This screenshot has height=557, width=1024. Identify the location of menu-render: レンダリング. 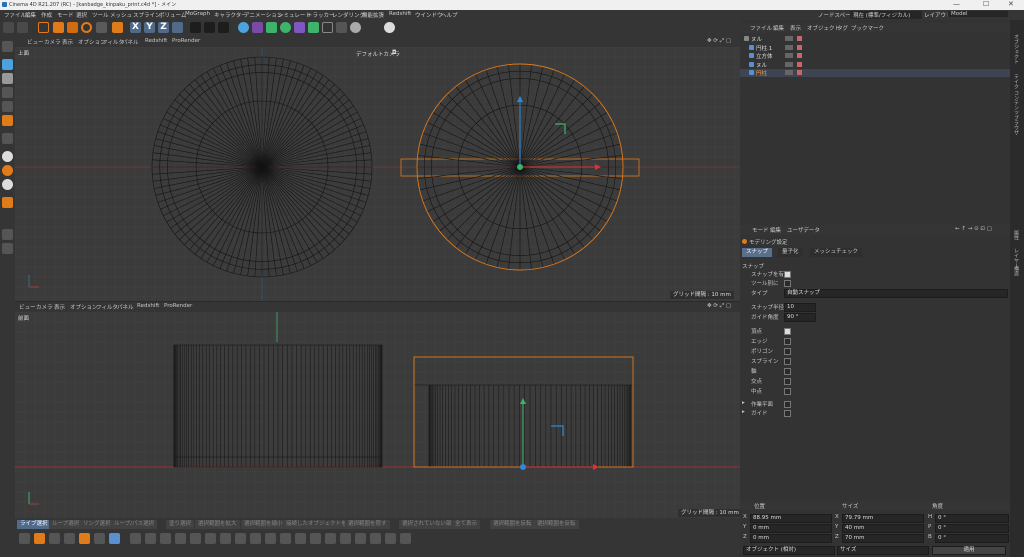
(348, 15).